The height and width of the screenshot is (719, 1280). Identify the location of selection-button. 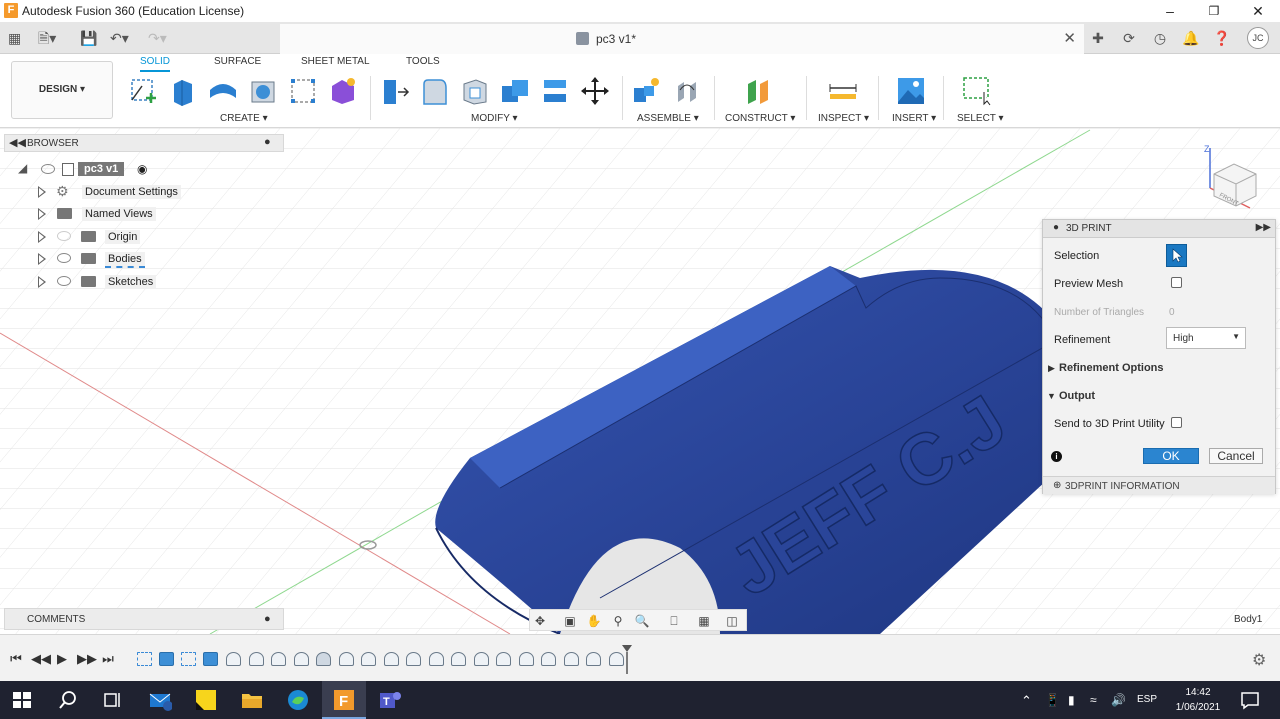
(1176, 255).